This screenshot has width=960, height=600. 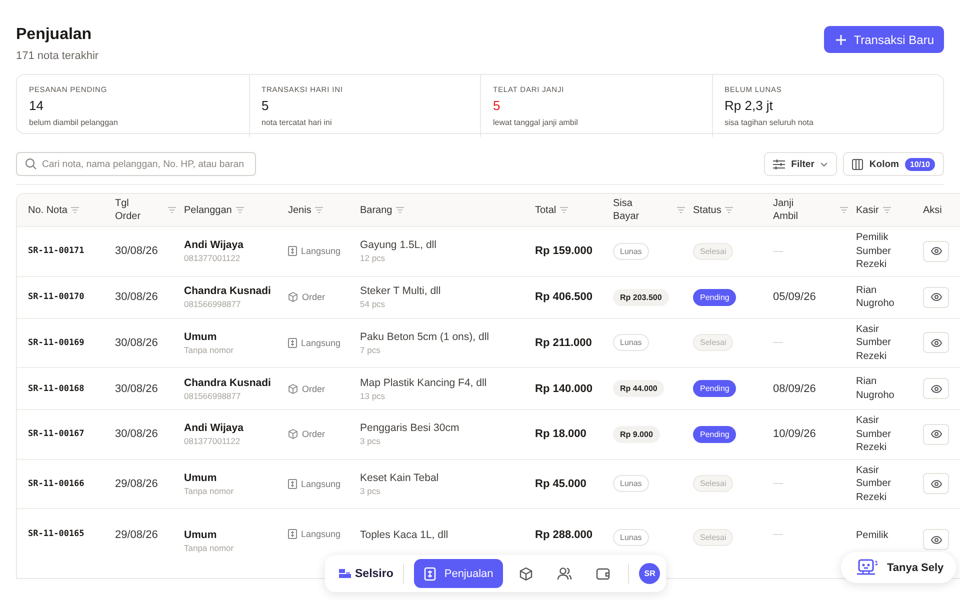 I want to click on customer-name: Chandra Kusnadi, so click(x=227, y=382).